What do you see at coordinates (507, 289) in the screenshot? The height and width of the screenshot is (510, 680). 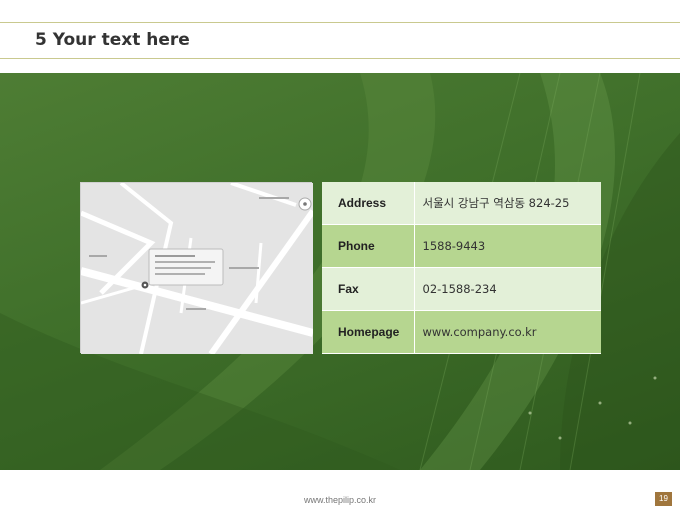 I see `fax-value: 02-1588-234` at bounding box center [507, 289].